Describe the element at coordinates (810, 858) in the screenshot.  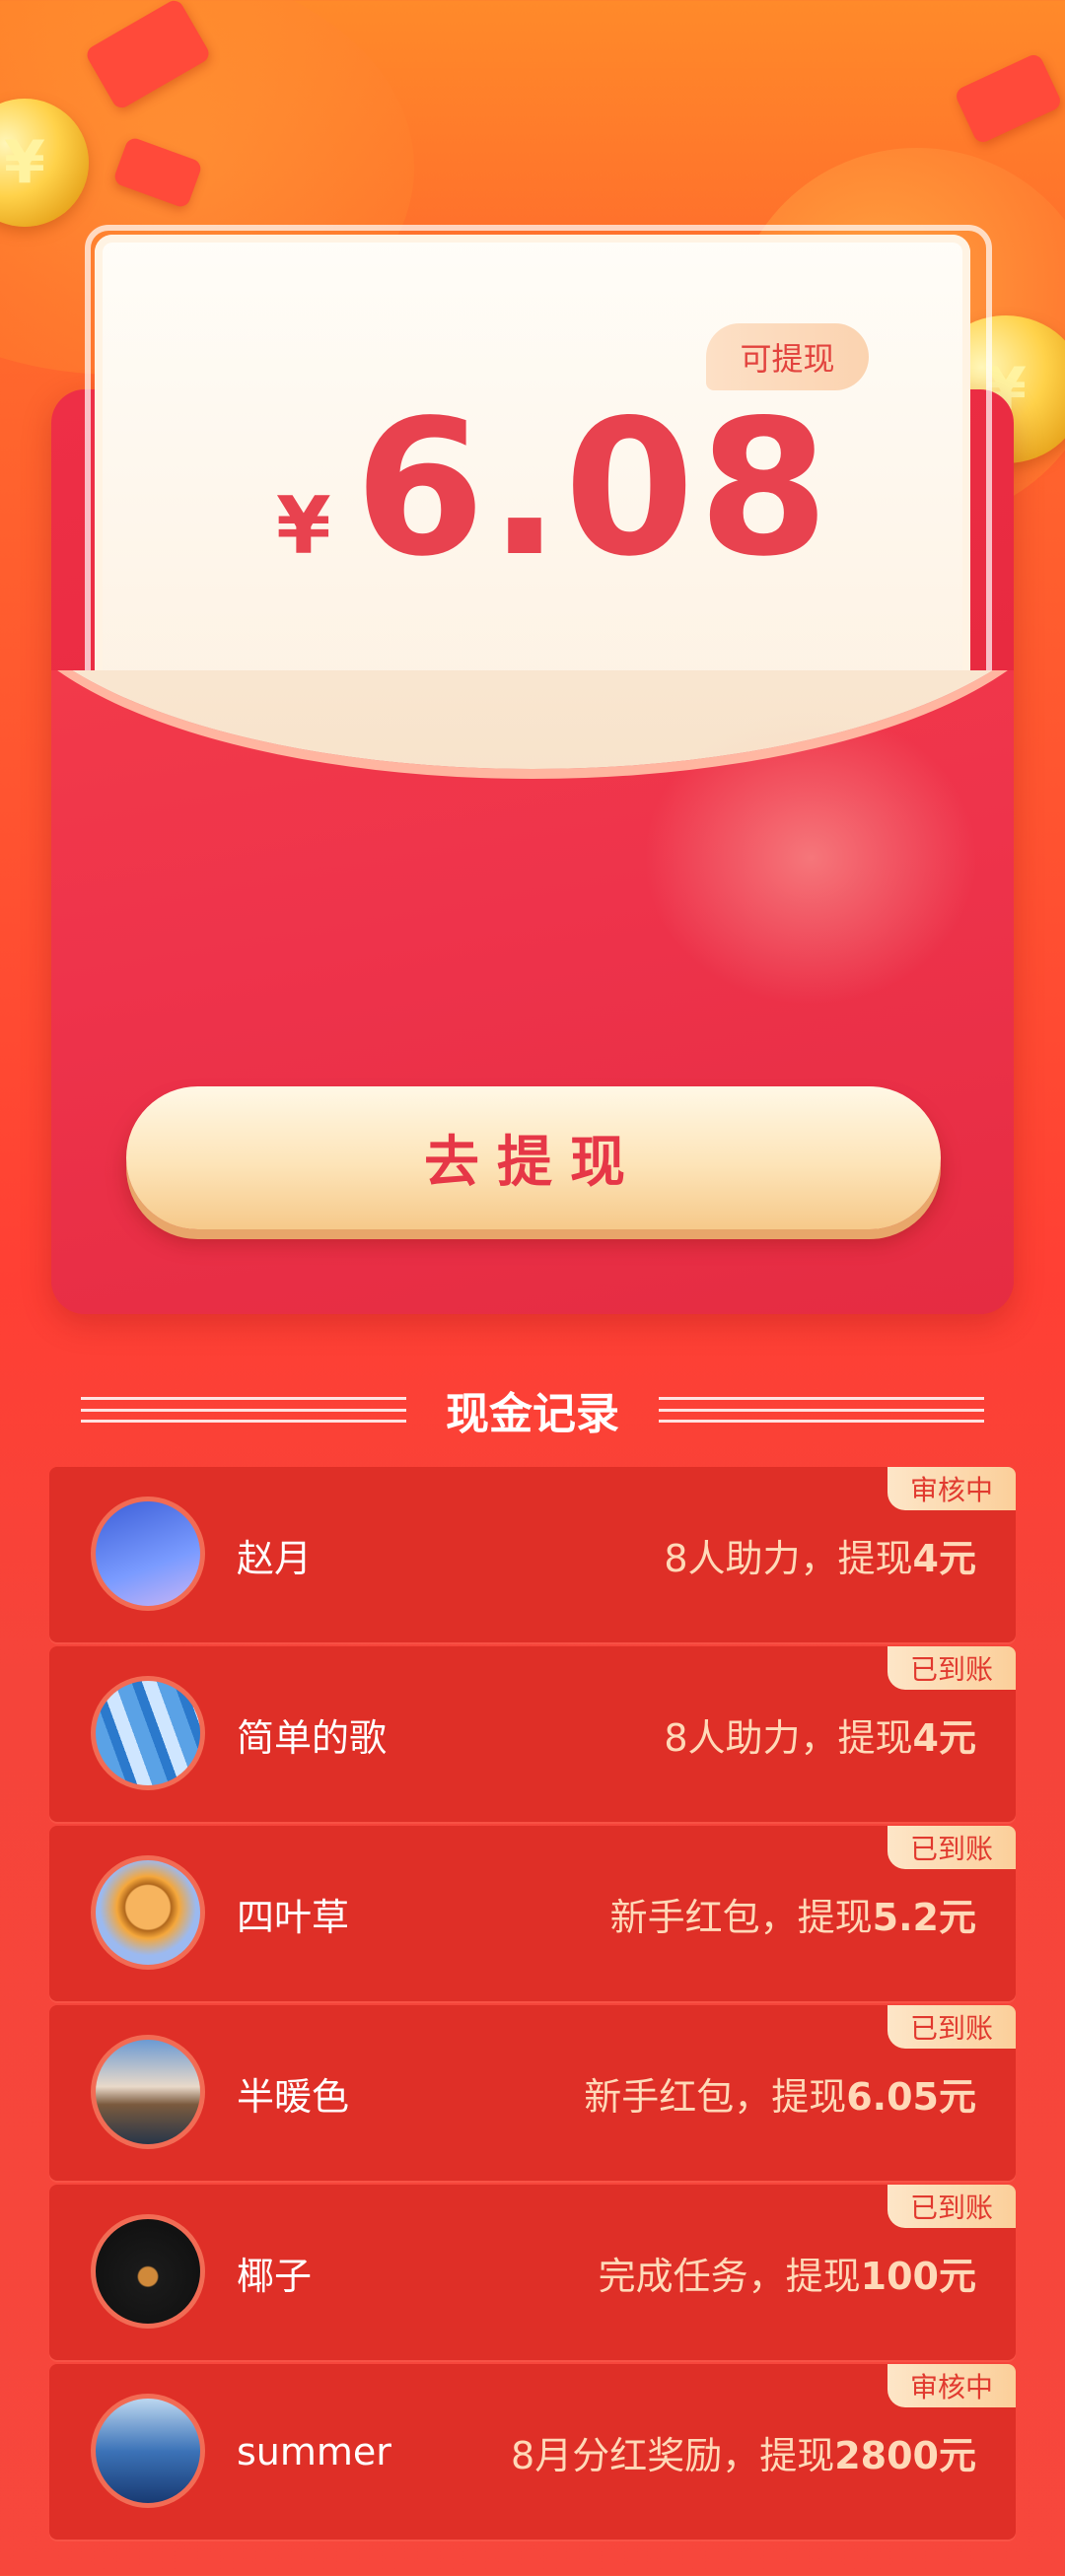
I see `envelope-shine` at that location.